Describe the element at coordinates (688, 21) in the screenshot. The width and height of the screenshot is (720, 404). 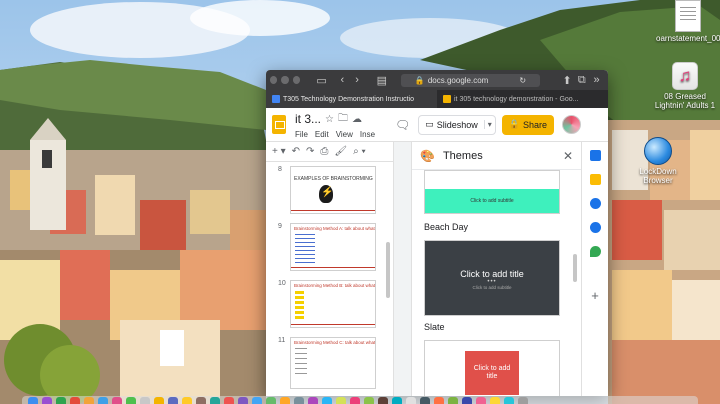
I see `desktop-icon-doc: oarnstatement_00_00_0000` at that location.